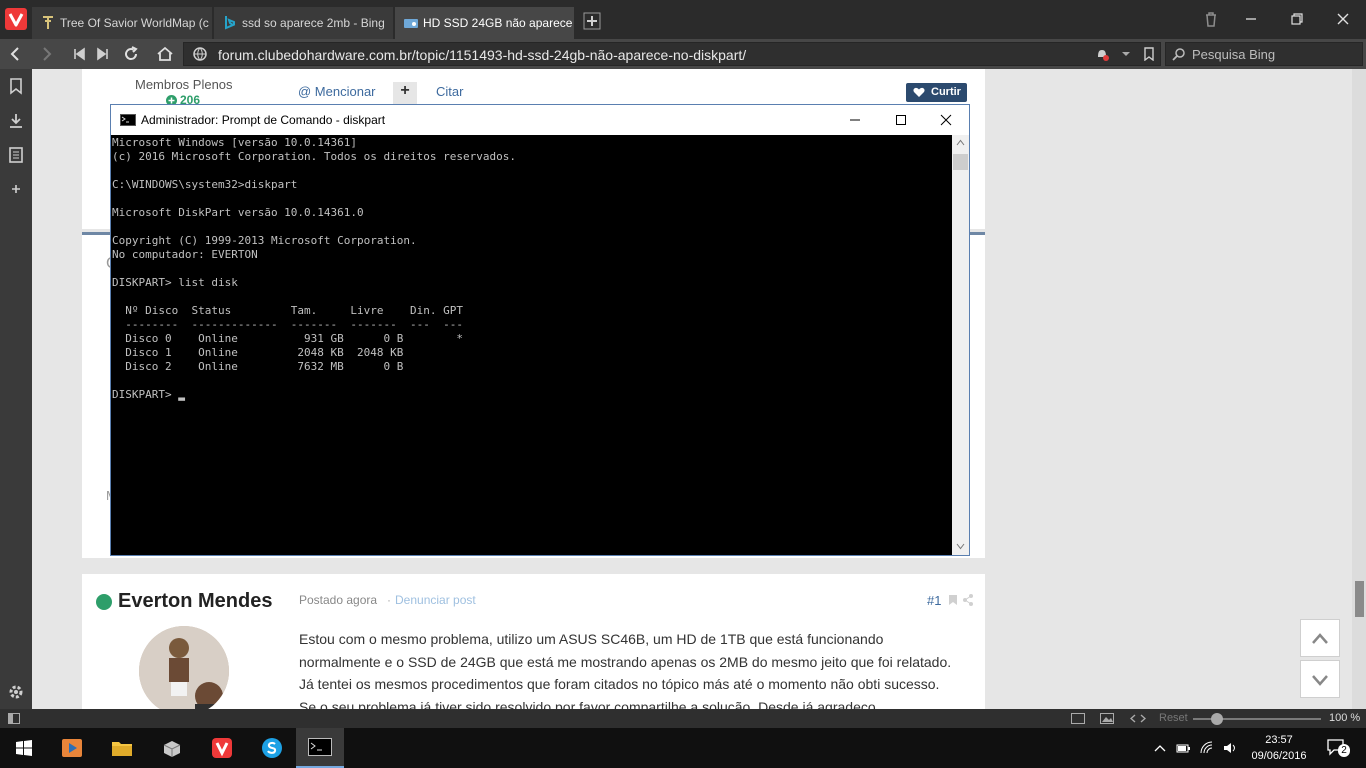 The width and height of the screenshot is (1366, 768). I want to click on scroll-to-top-button, so click(1320, 638).